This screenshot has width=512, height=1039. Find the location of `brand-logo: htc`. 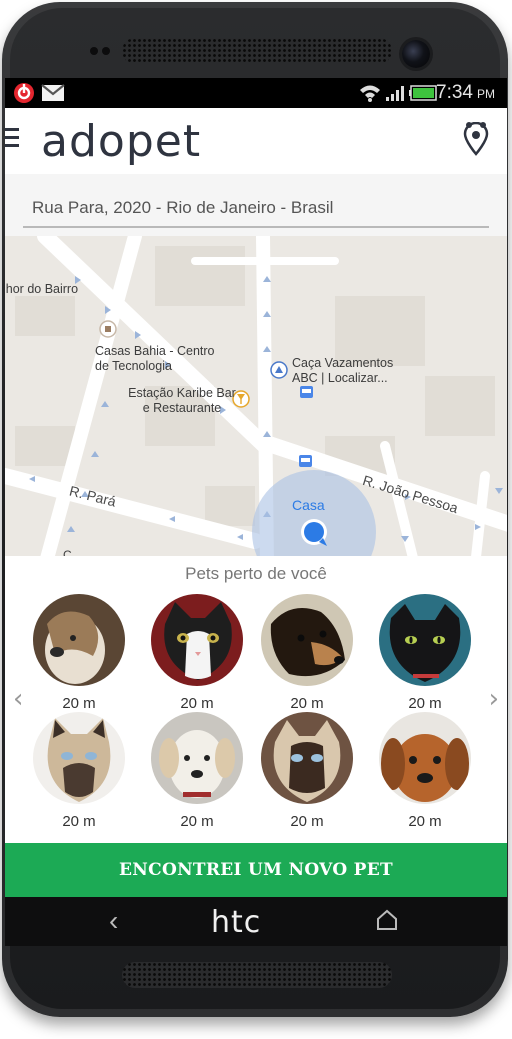

brand-logo: htc is located at coordinates (236, 922).